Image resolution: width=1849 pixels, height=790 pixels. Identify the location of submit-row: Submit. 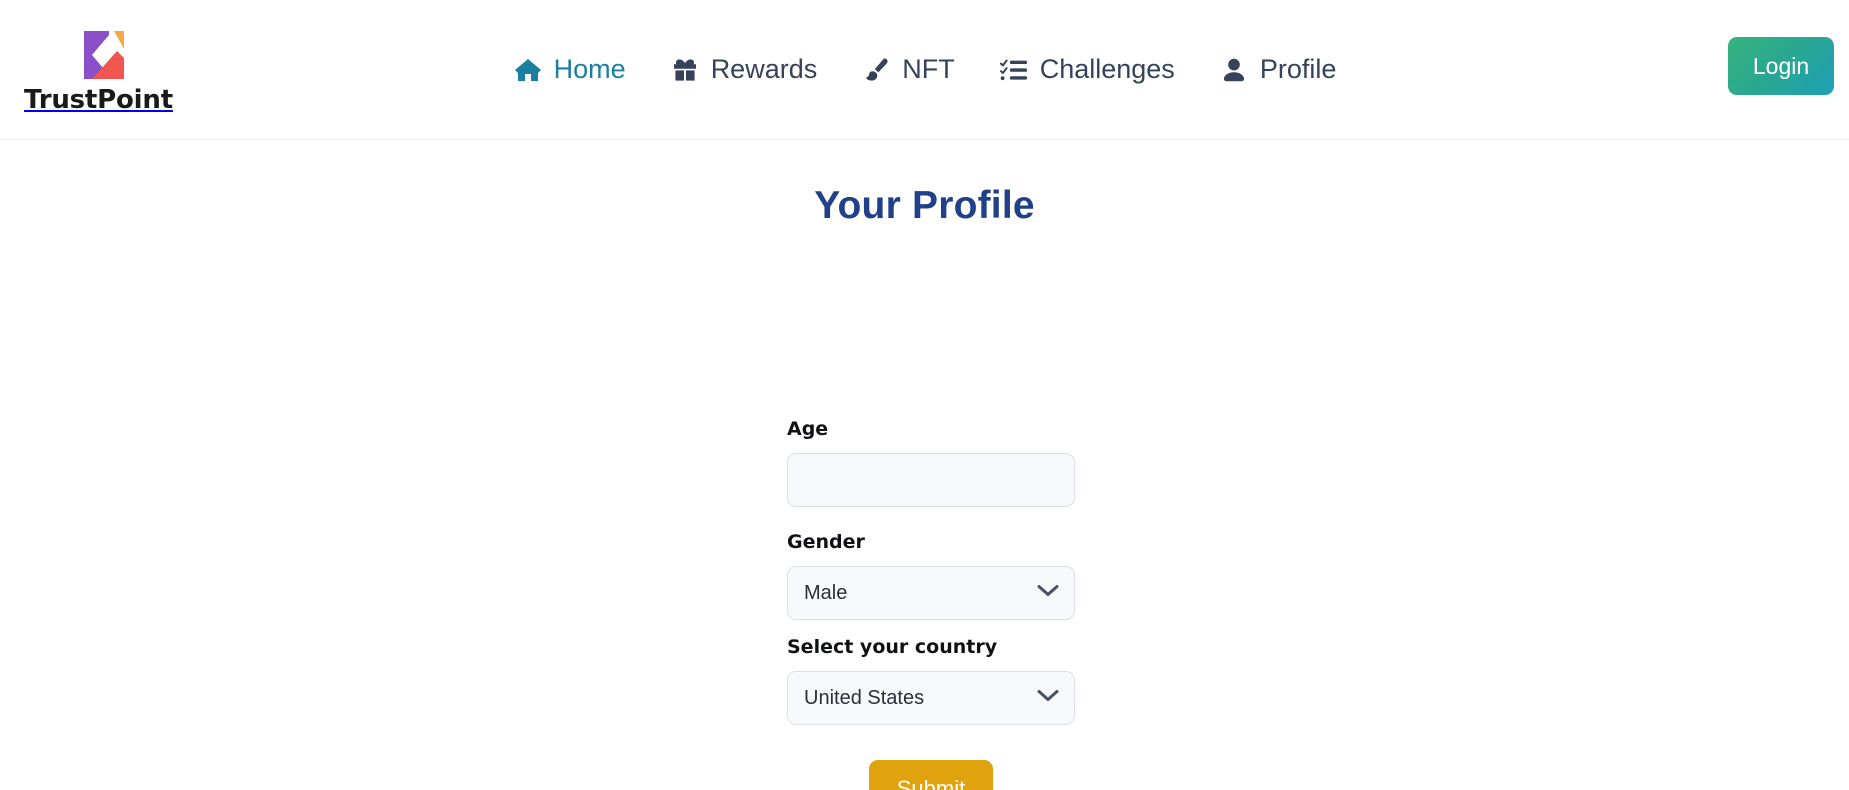
(931, 775).